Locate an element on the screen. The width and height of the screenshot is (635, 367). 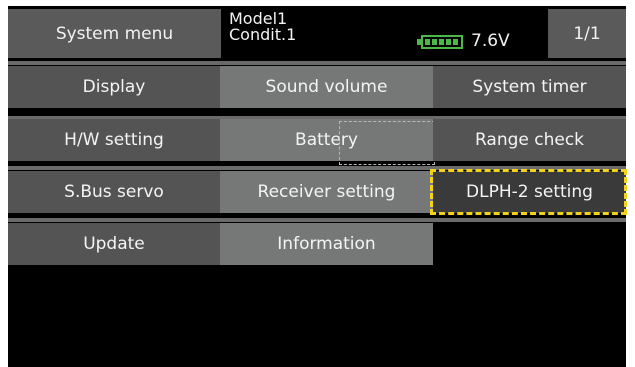
system-timer-button-label: System timer is located at coordinates (529, 87).